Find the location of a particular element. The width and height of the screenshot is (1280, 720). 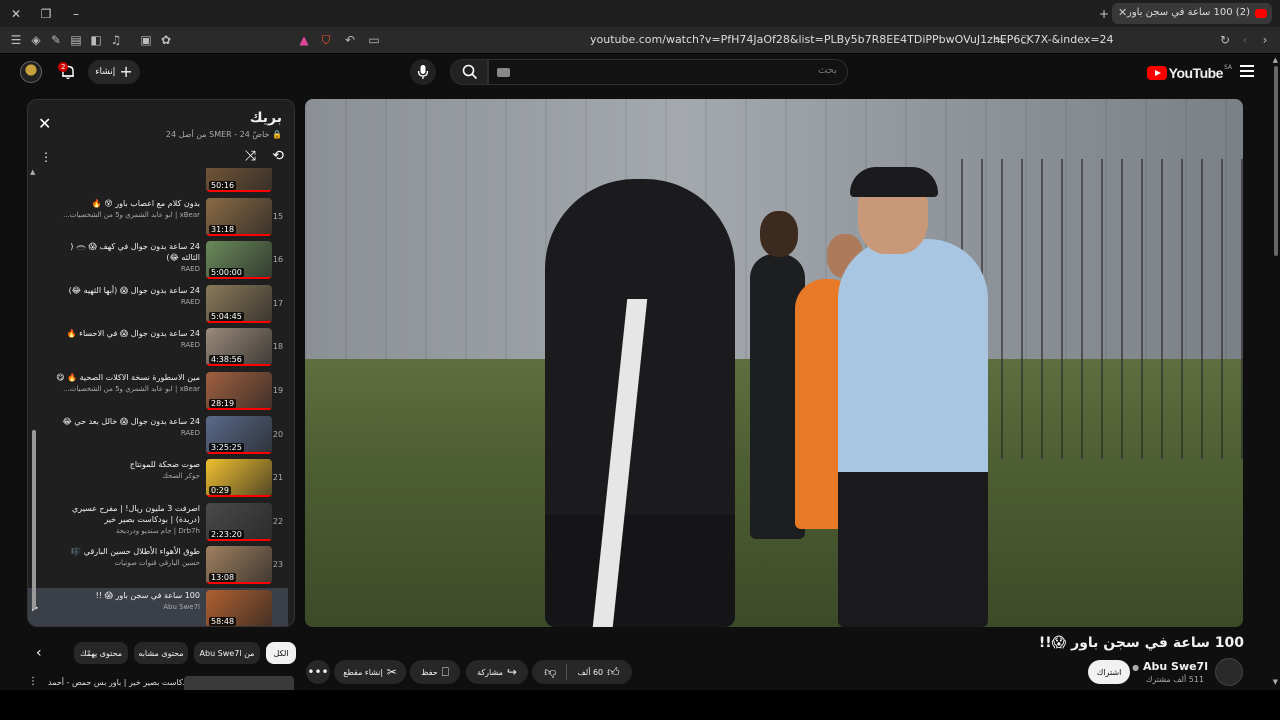

window-close-icon: ✕ is located at coordinates (16, 14).